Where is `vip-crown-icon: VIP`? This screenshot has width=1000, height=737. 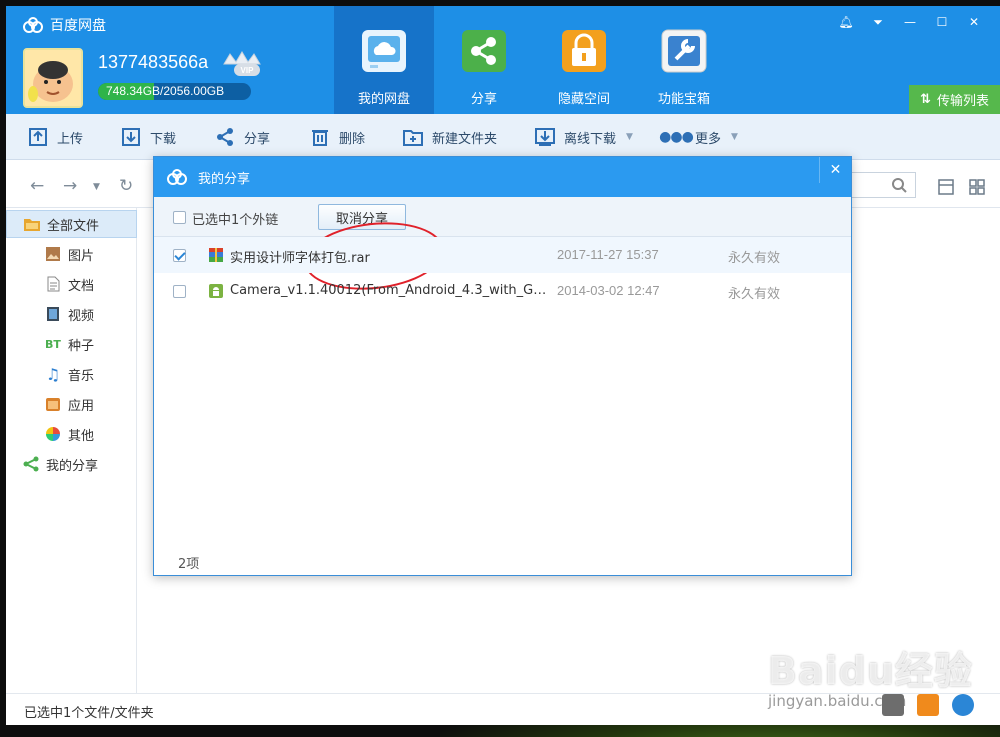 vip-crown-icon: VIP is located at coordinates (242, 66).